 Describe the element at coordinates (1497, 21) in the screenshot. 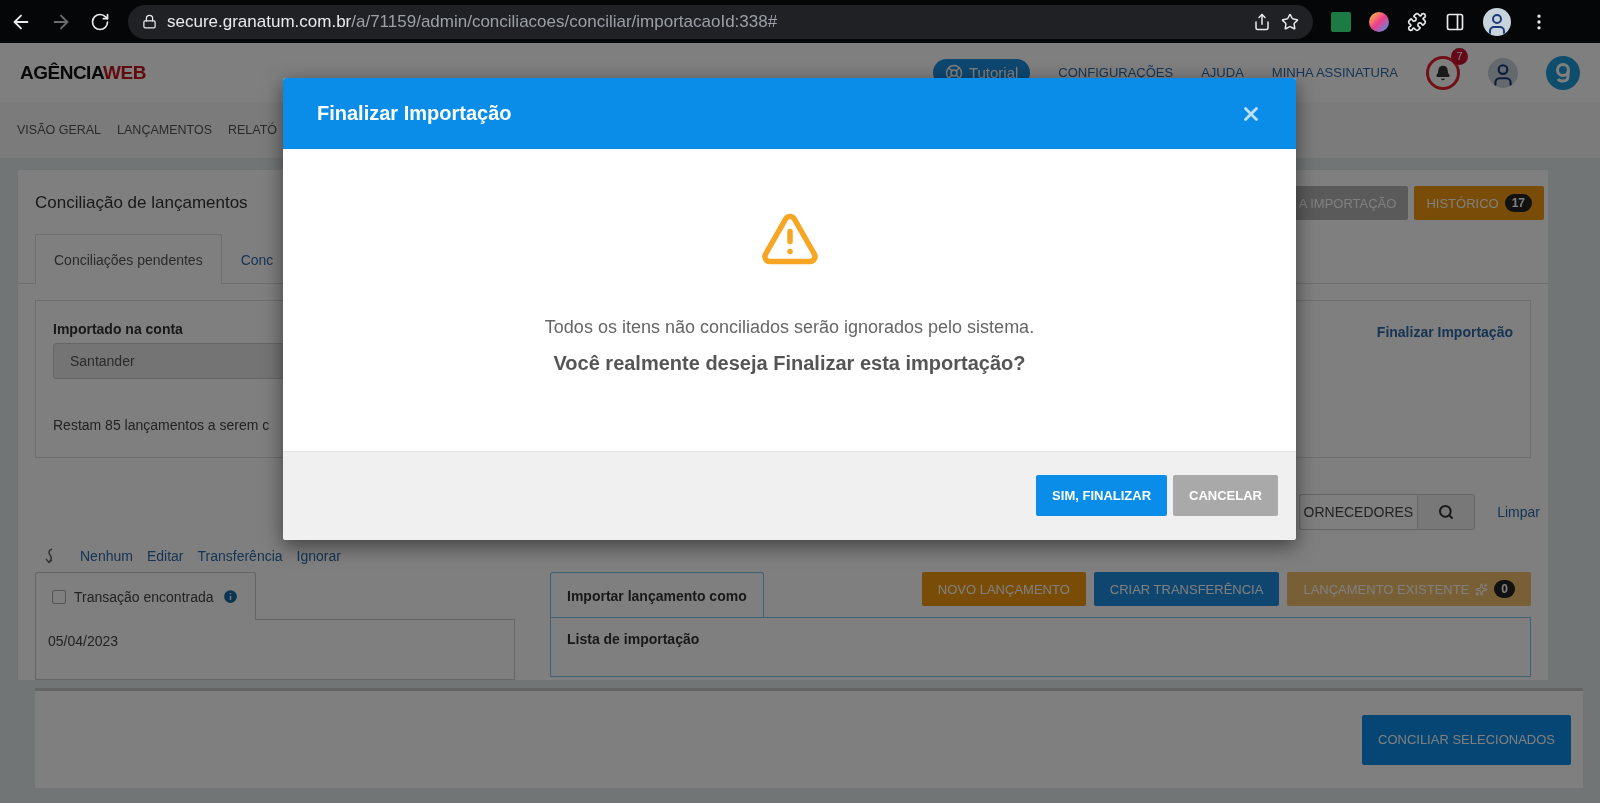

I see `avatar-icon` at that location.